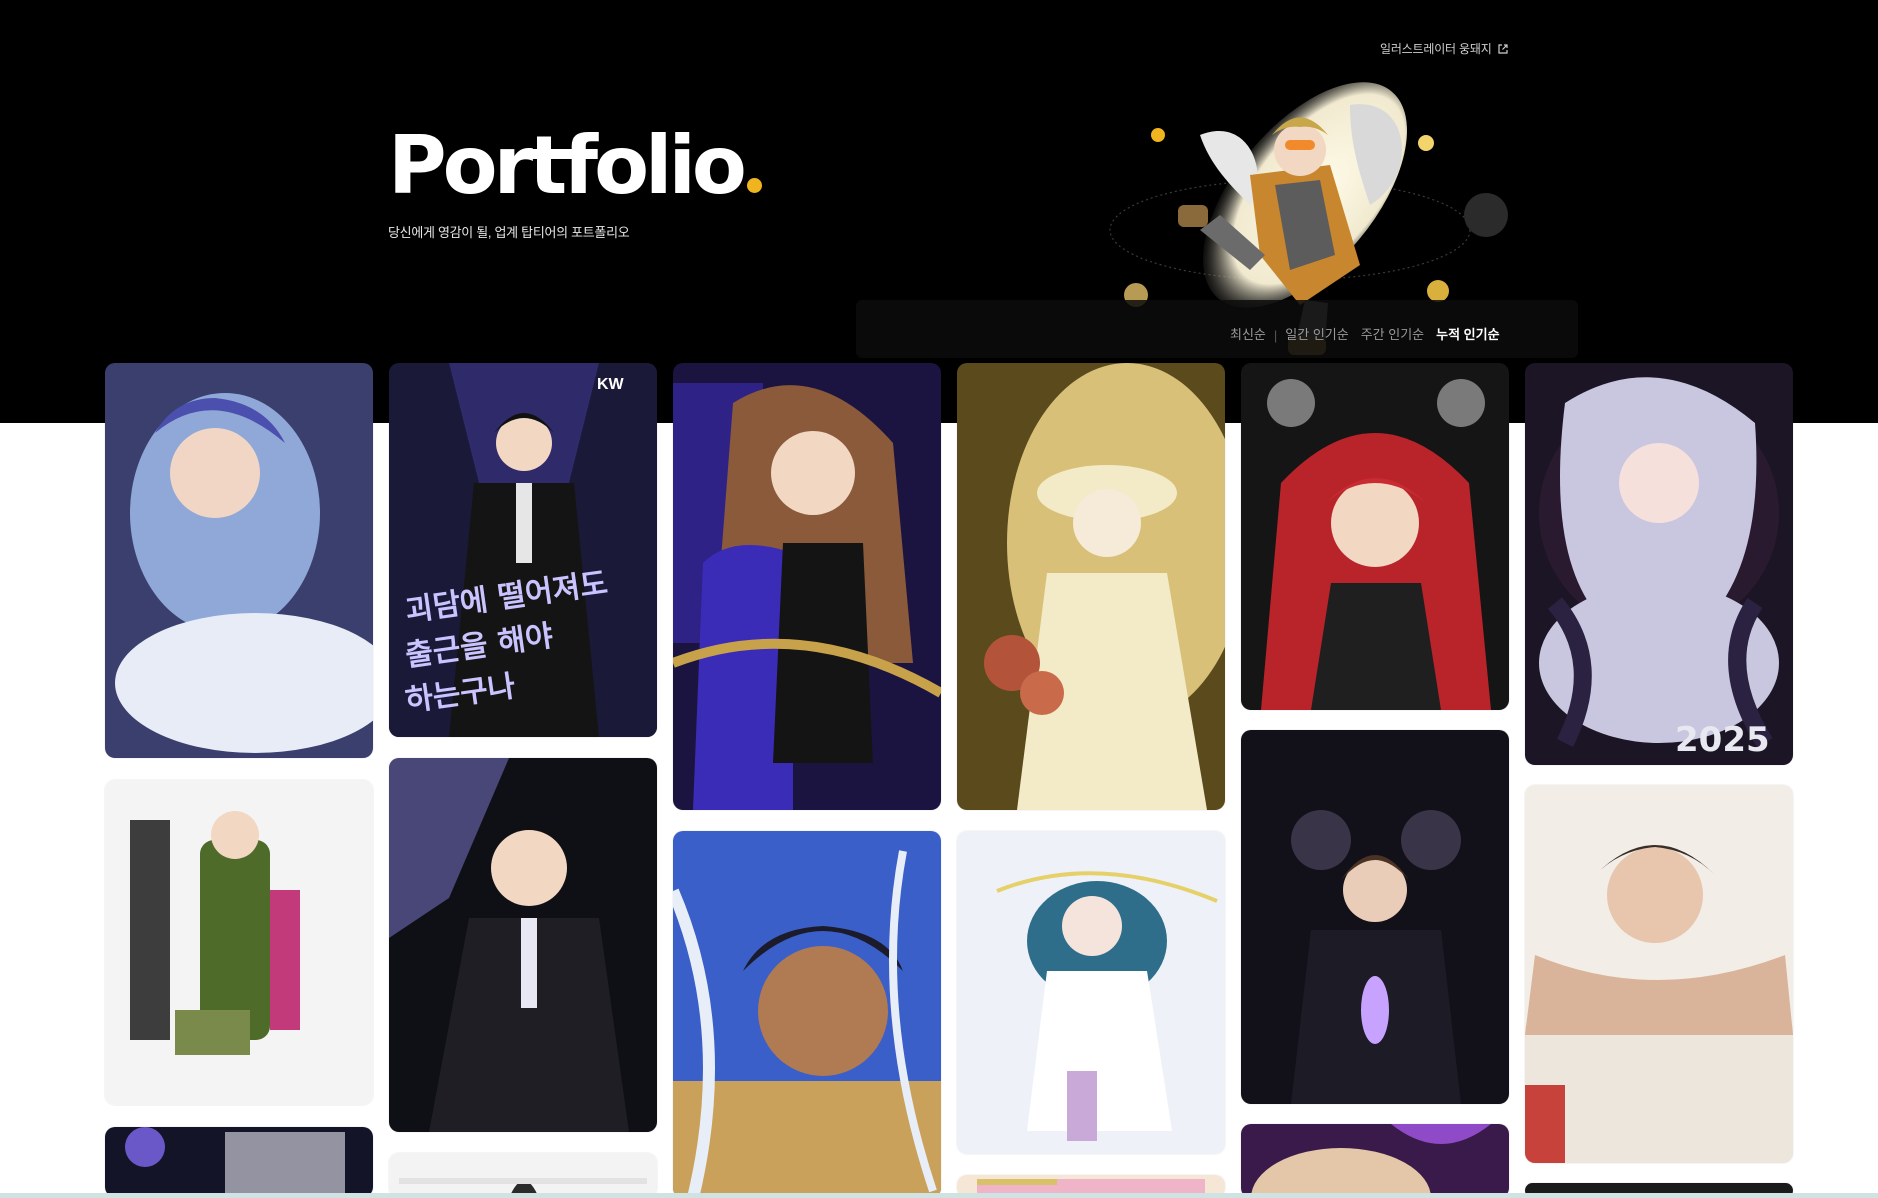 This screenshot has height=1198, width=1878. What do you see at coordinates (754, 185) in the screenshot?
I see `title-accent-dot` at bounding box center [754, 185].